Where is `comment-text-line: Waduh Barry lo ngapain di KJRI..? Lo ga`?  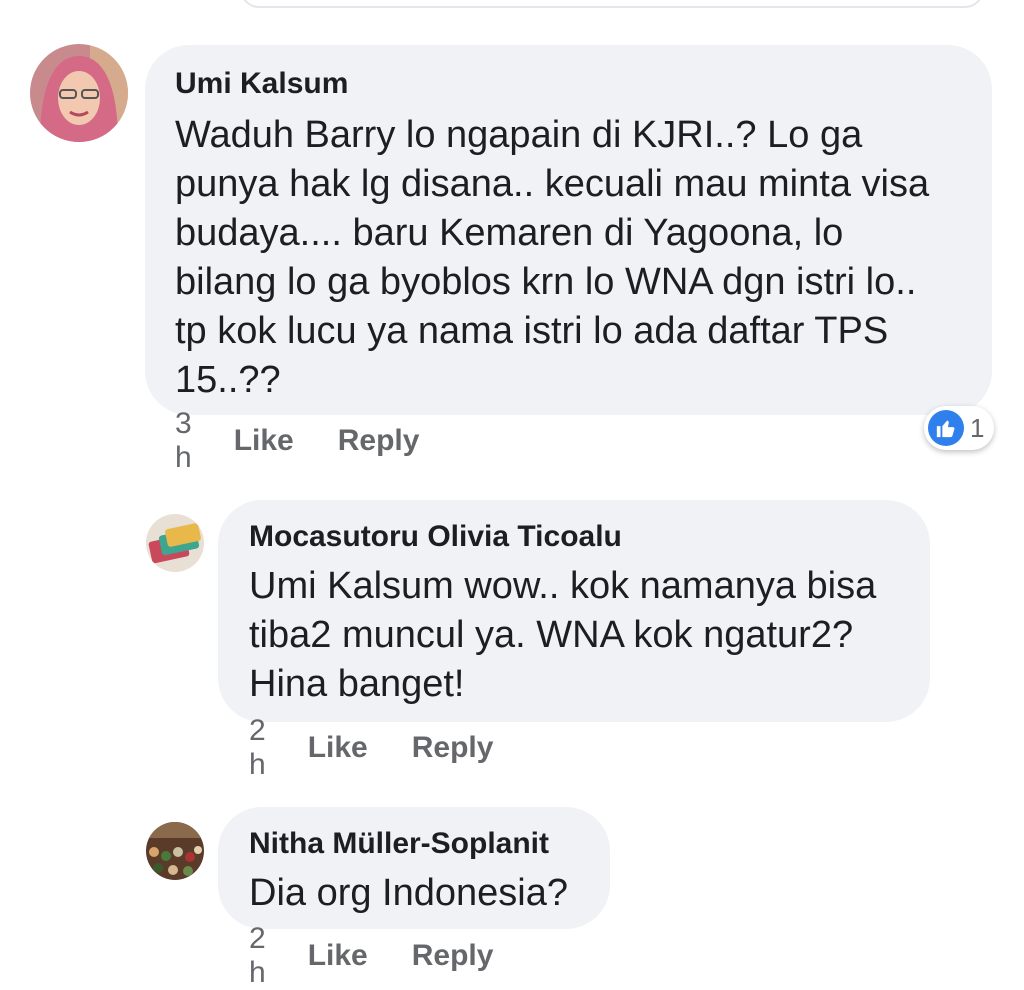
comment-text-line: Waduh Barry lo ngapain di KJRI..? Lo ga is located at coordinates (519, 135).